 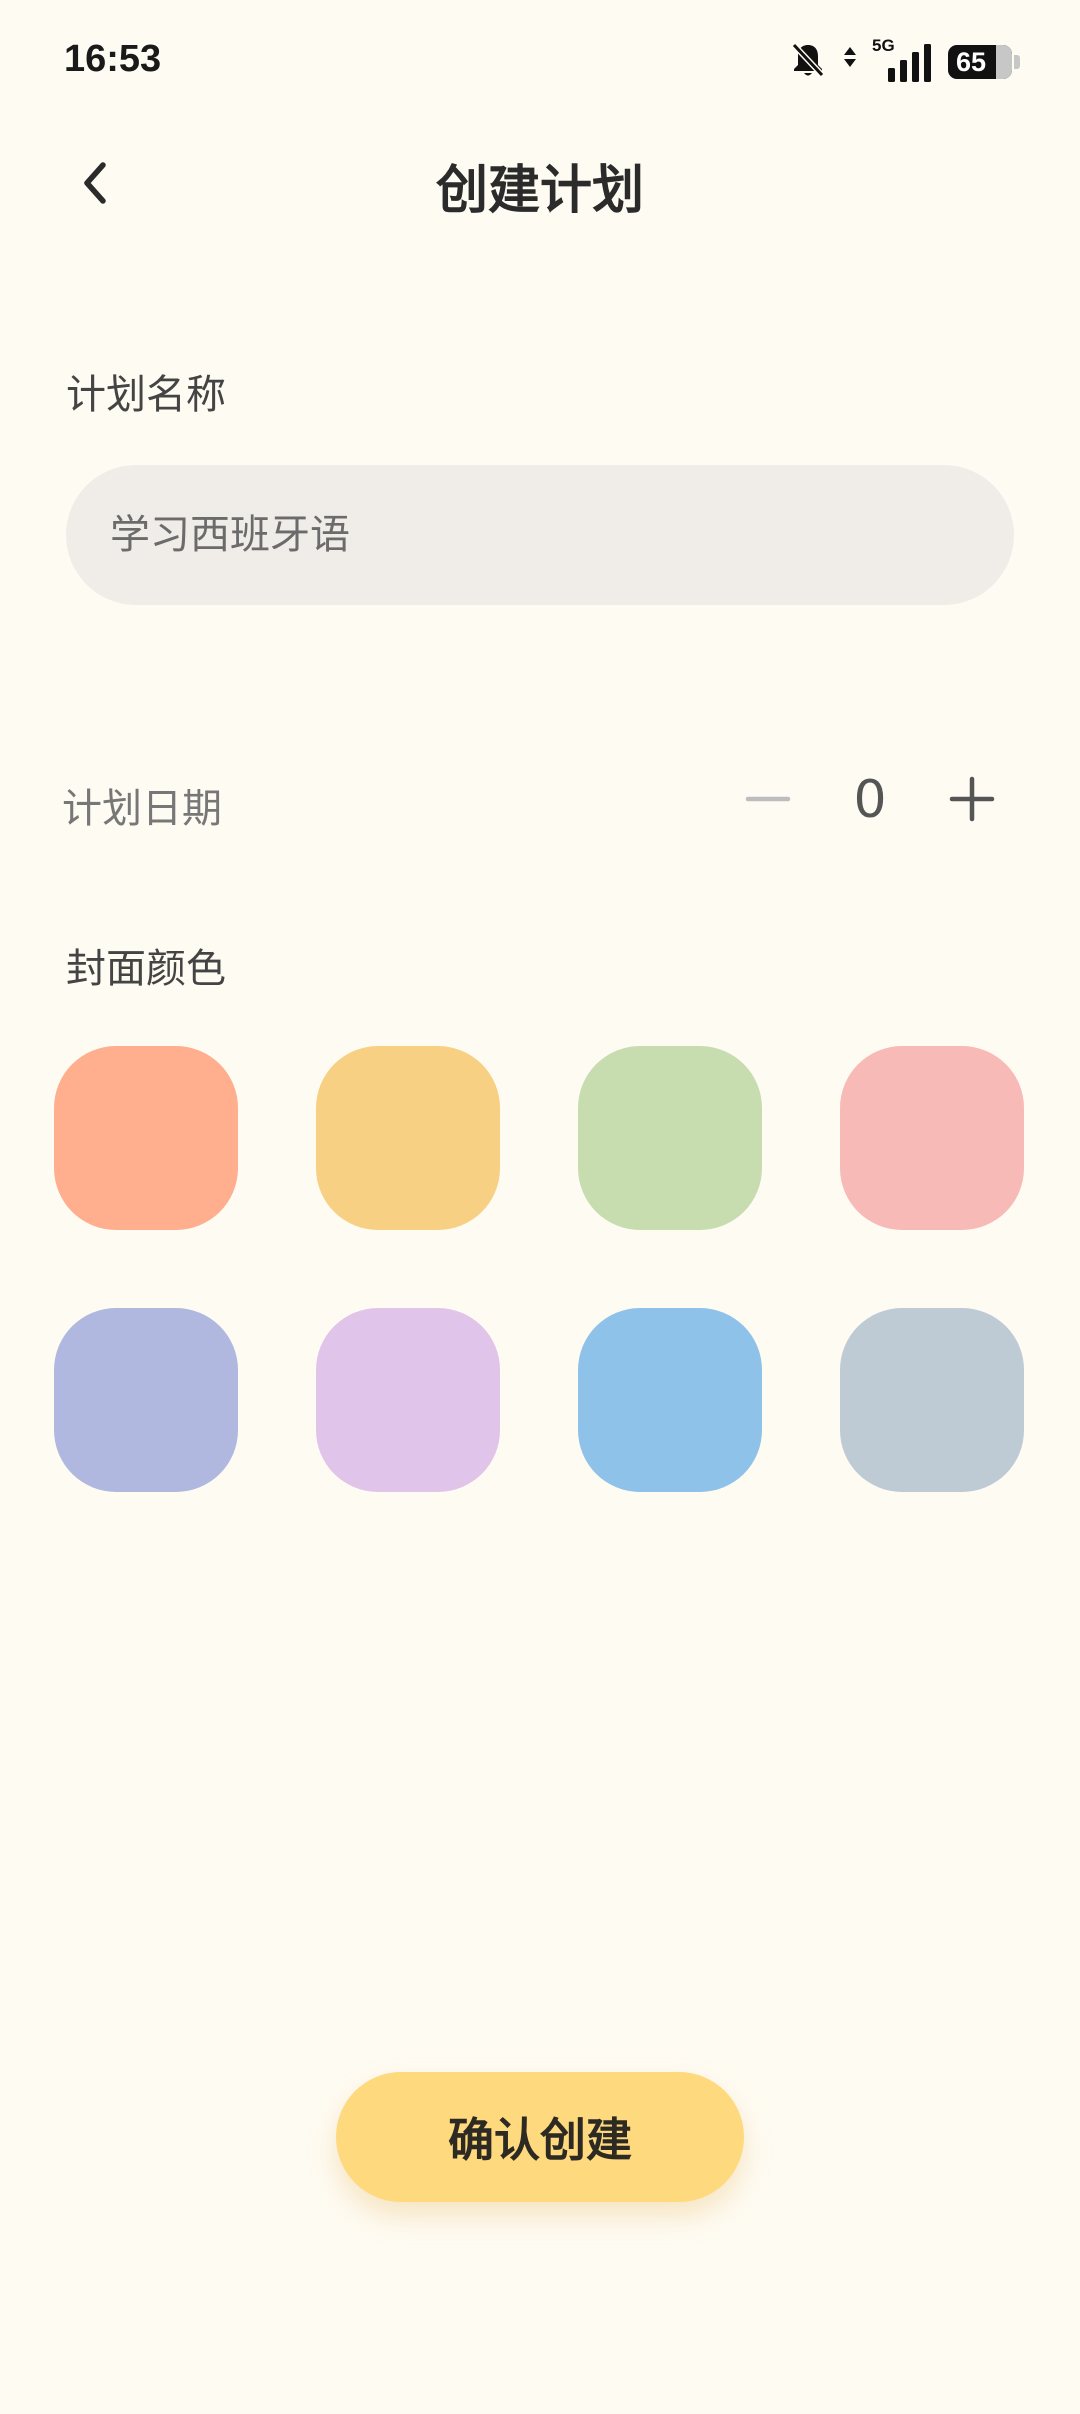 What do you see at coordinates (113, 59) in the screenshot?
I see `status-time: 16:53` at bounding box center [113, 59].